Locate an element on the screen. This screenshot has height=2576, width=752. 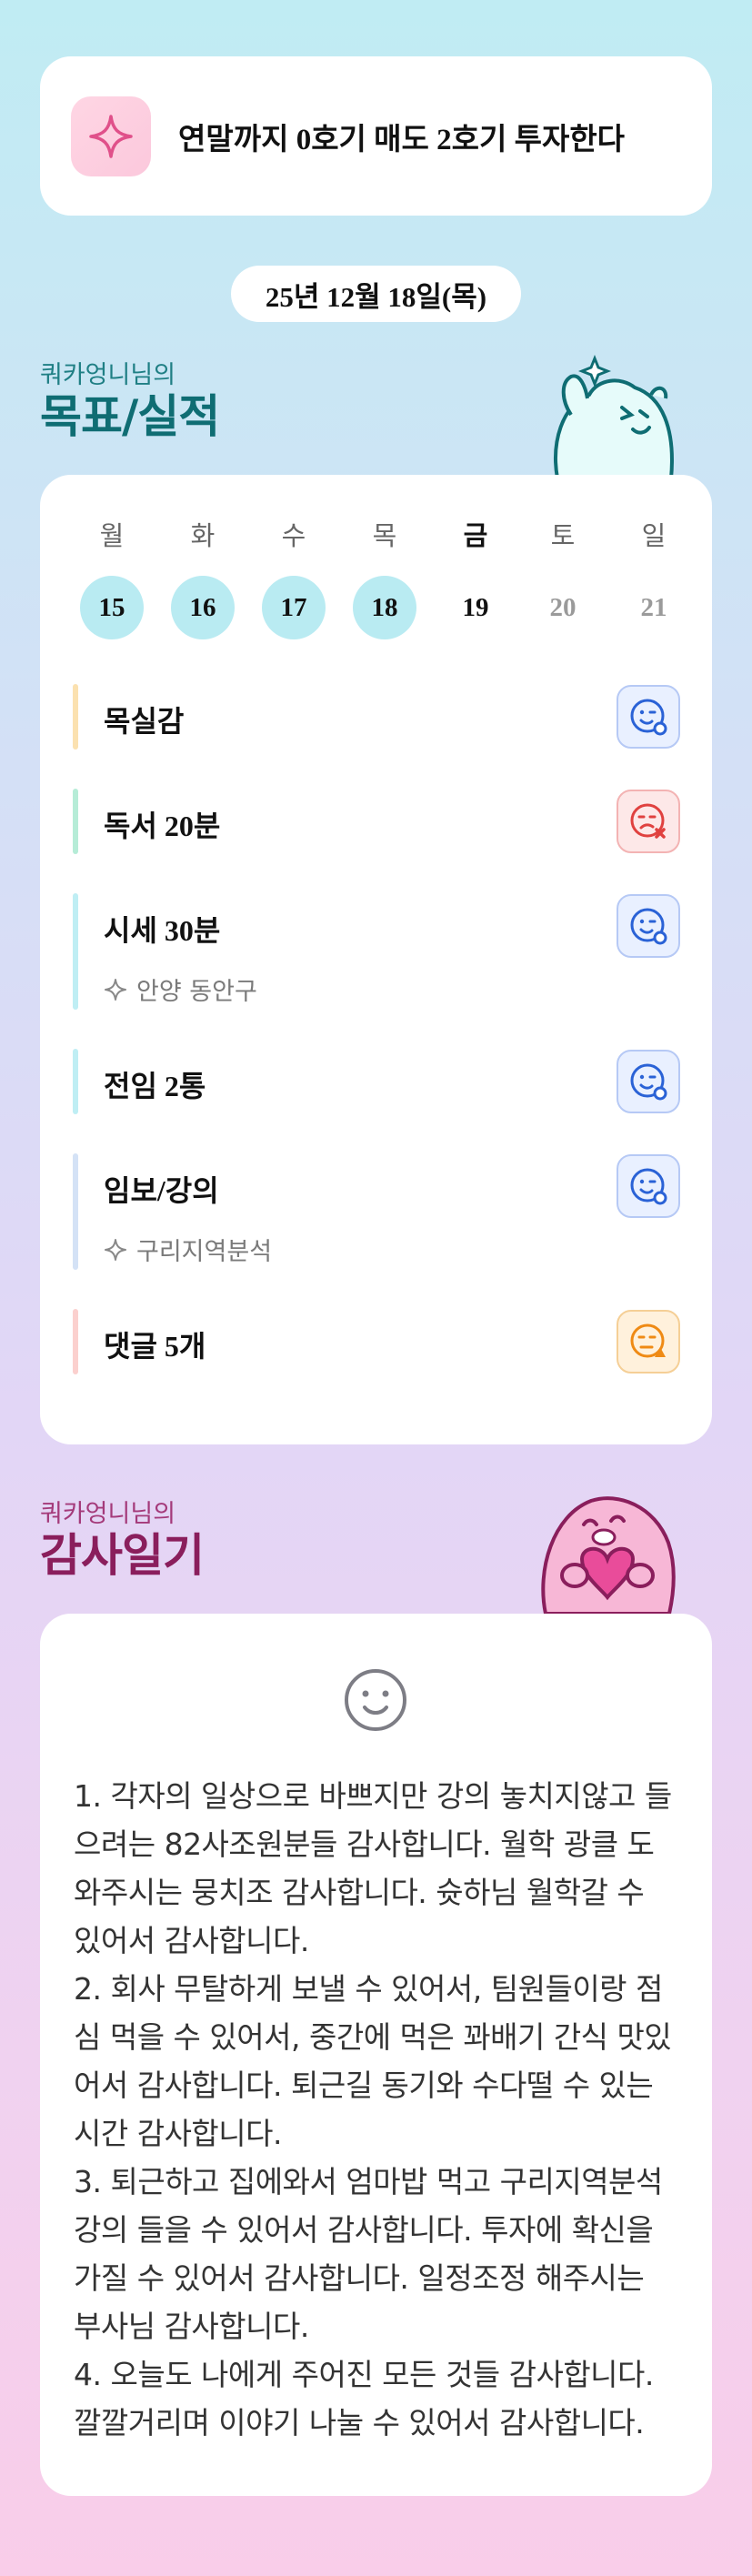
diary-line: 와주시는 뭉치조 감사합니다. 슛하님 월학갈 수 is located at coordinates (359, 1892).